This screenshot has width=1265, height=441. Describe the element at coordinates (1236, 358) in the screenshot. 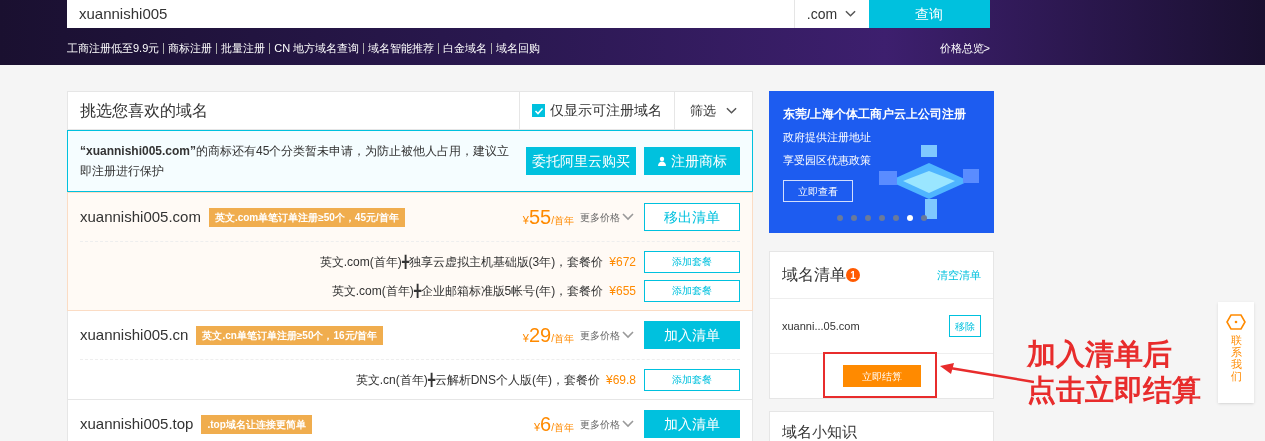

I see `contact-label: 联系我们` at that location.